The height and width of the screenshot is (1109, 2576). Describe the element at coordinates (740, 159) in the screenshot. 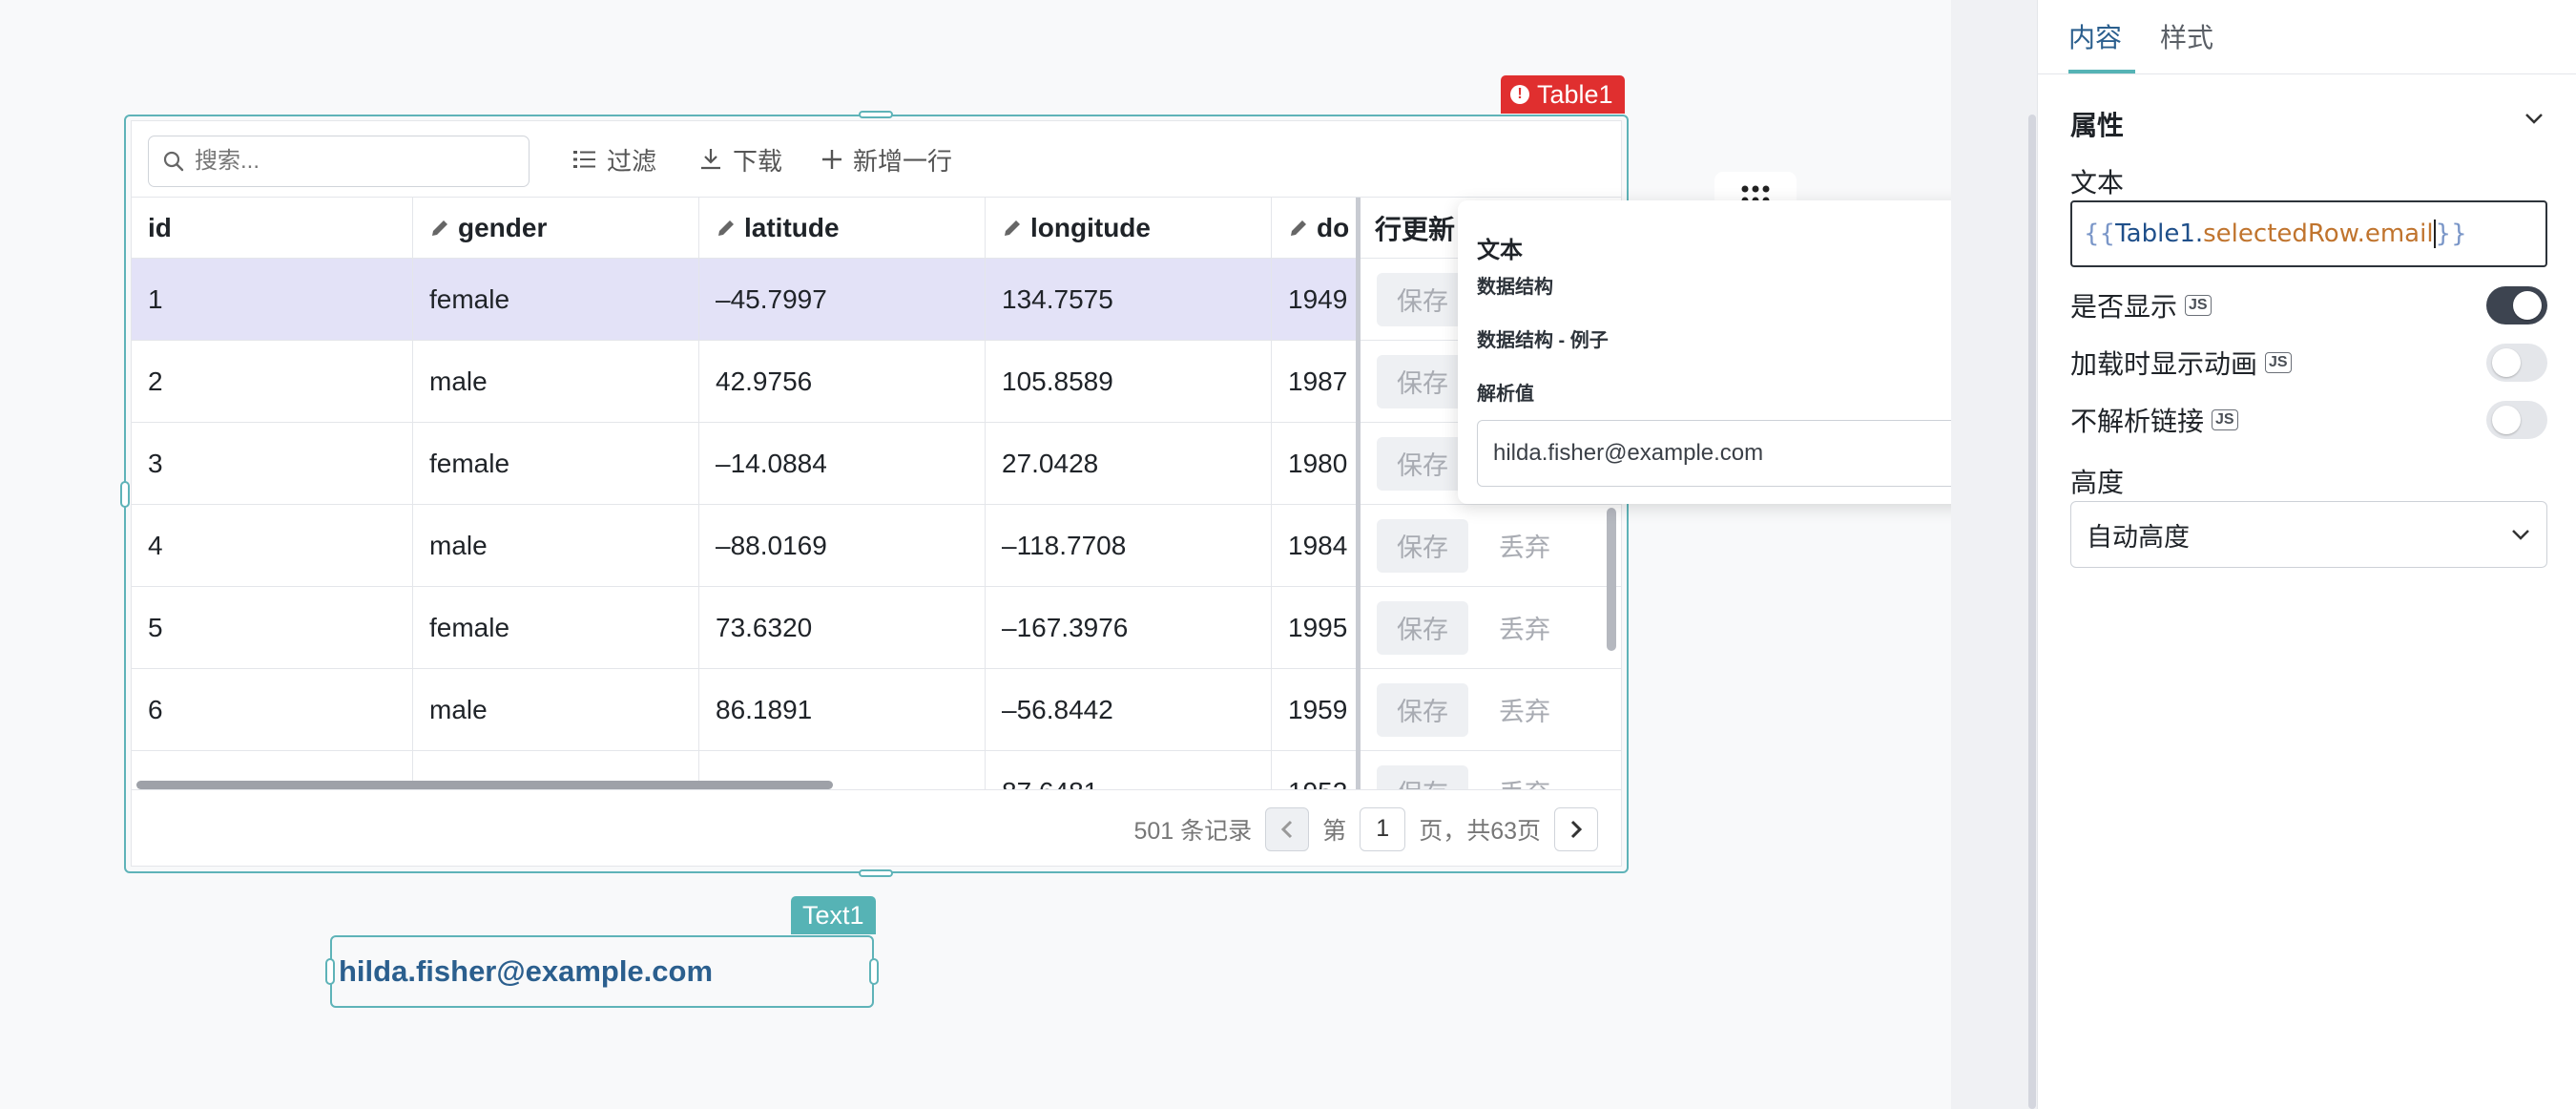

I see `download-button: 下载` at that location.